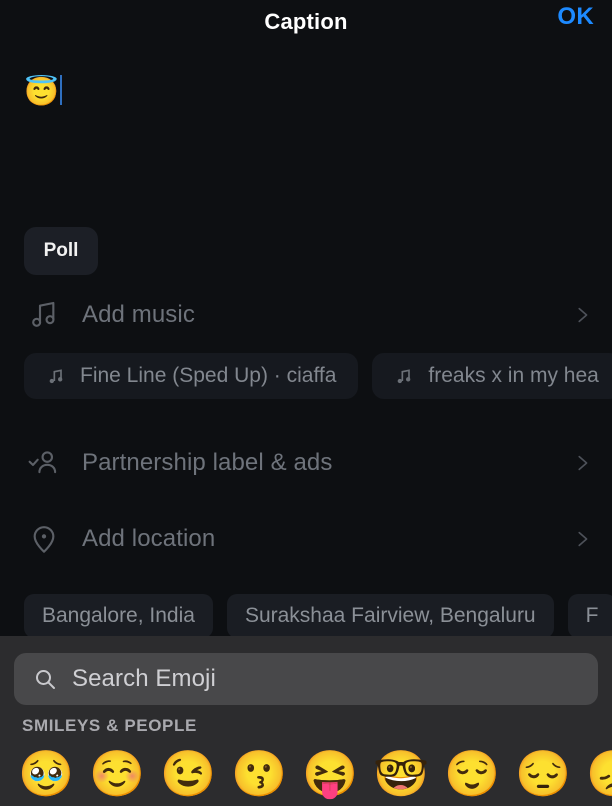 This screenshot has height=806, width=612. I want to click on search-icon, so click(45, 679).